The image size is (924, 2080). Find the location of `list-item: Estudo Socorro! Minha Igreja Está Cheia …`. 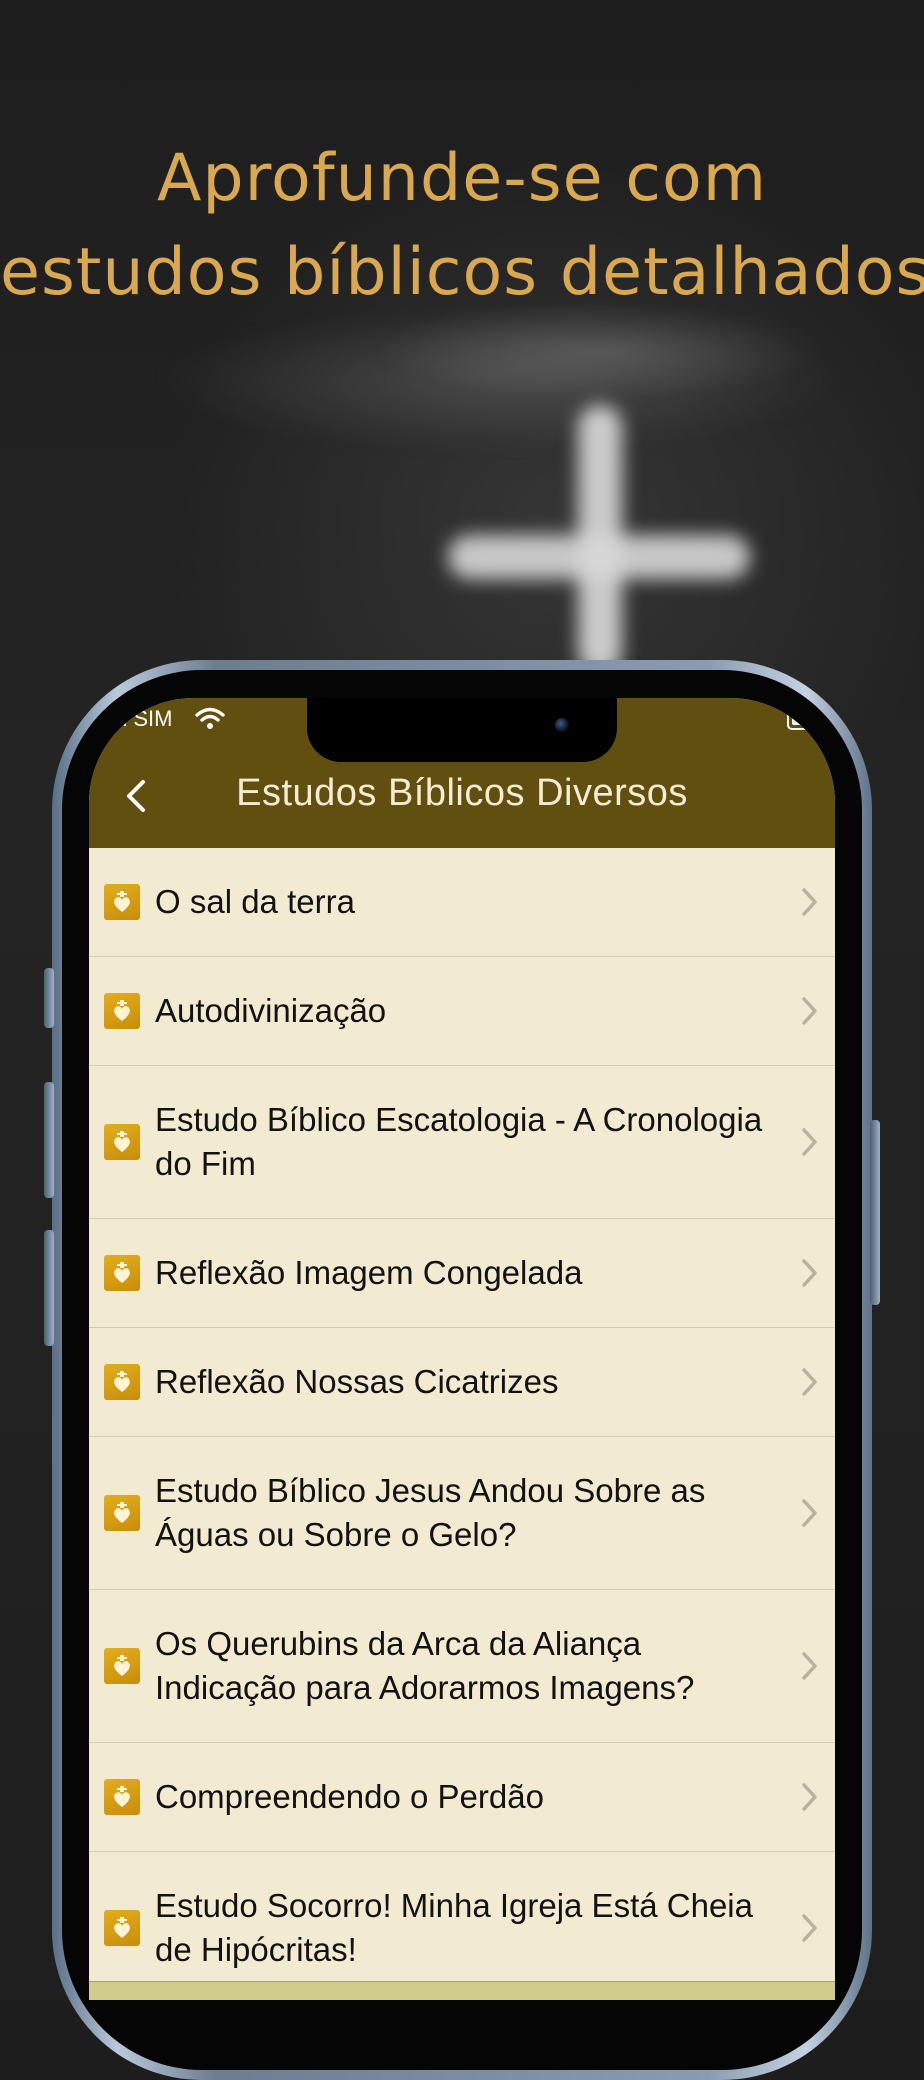

list-item: Estudo Socorro! Minha Igreja Está Cheia … is located at coordinates (462, 1926).